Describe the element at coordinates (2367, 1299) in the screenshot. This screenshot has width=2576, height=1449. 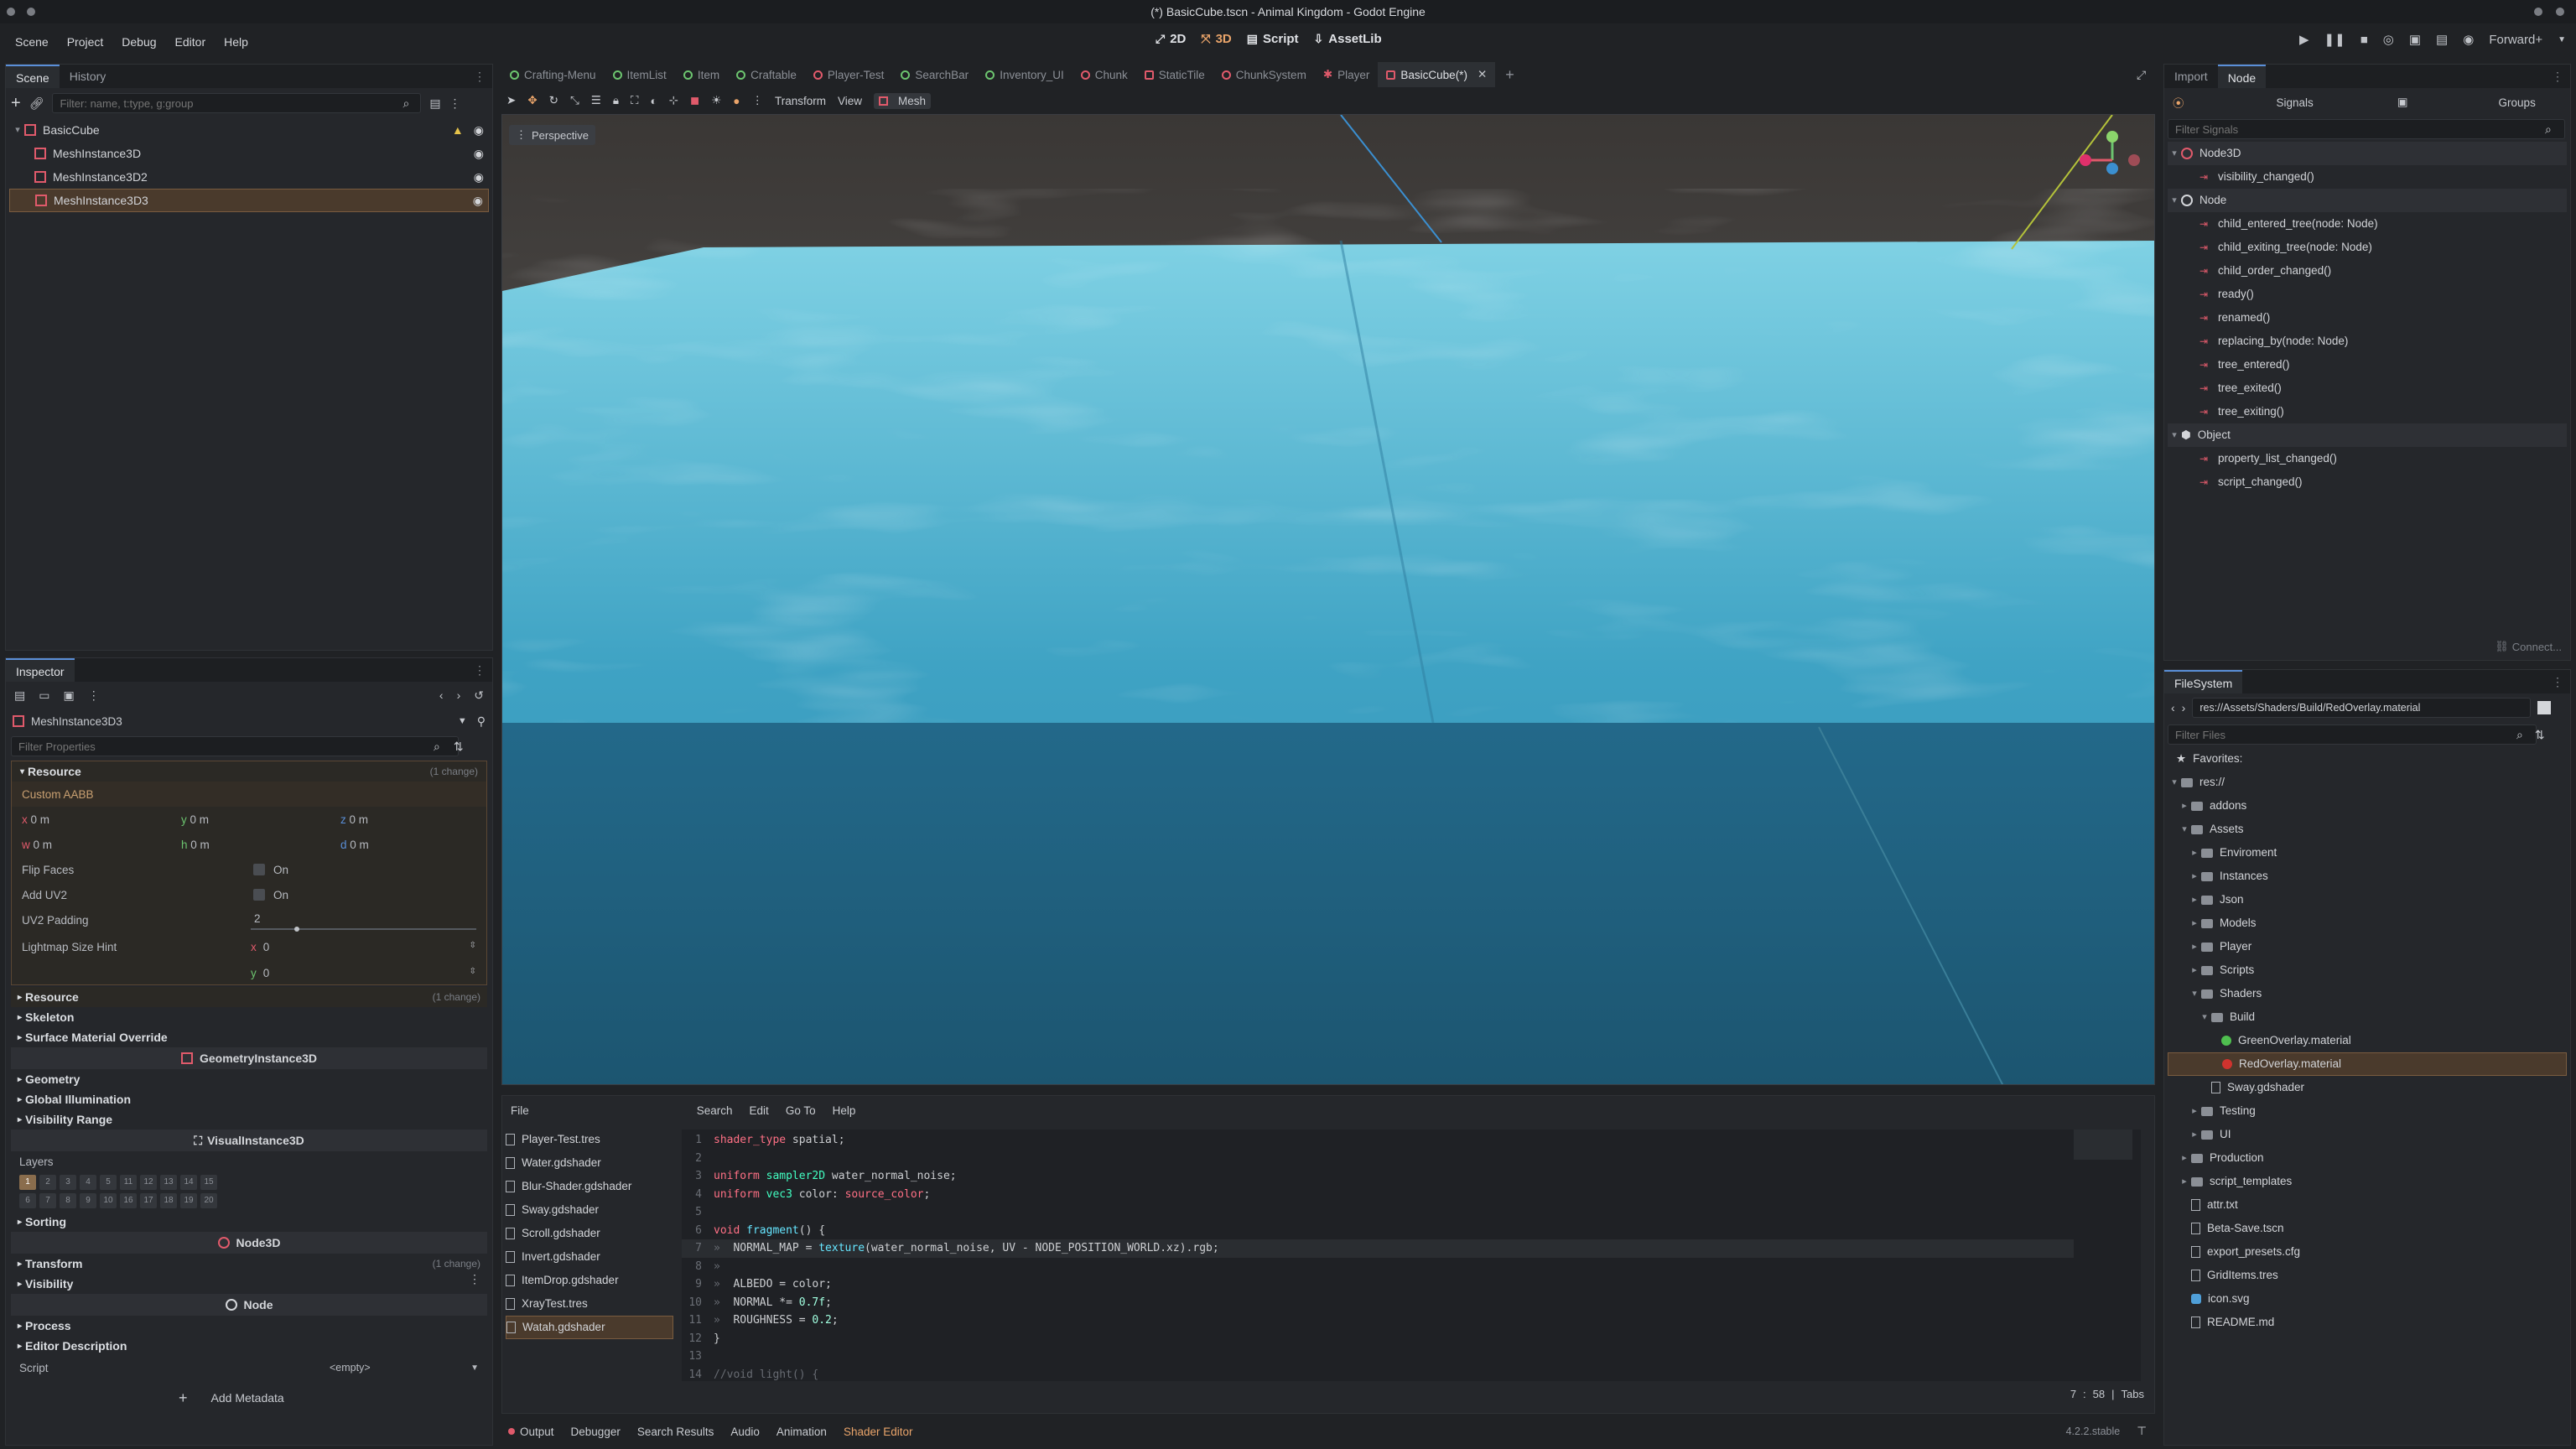
I see `fs-item: icon.svg` at that location.